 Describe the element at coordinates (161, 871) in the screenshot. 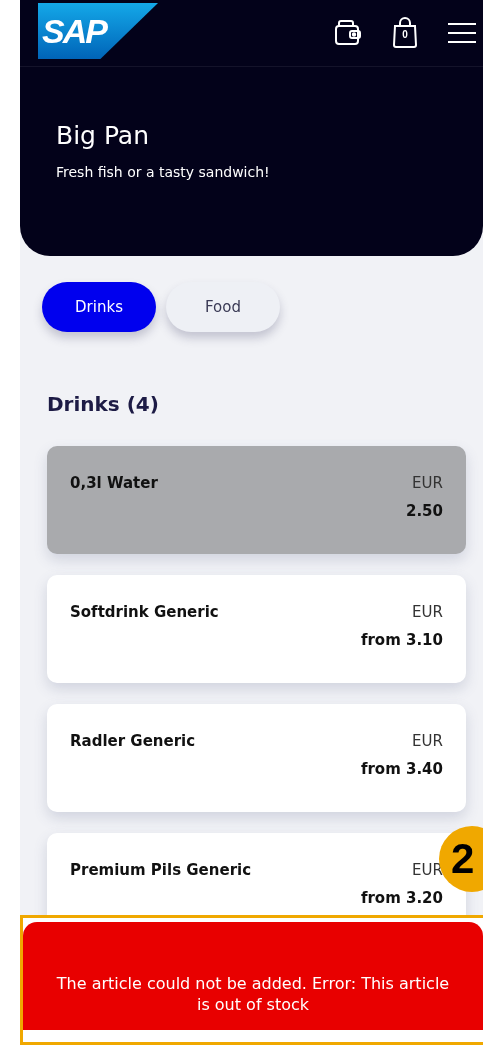

I see `article-name: Premium Pils Generic` at that location.